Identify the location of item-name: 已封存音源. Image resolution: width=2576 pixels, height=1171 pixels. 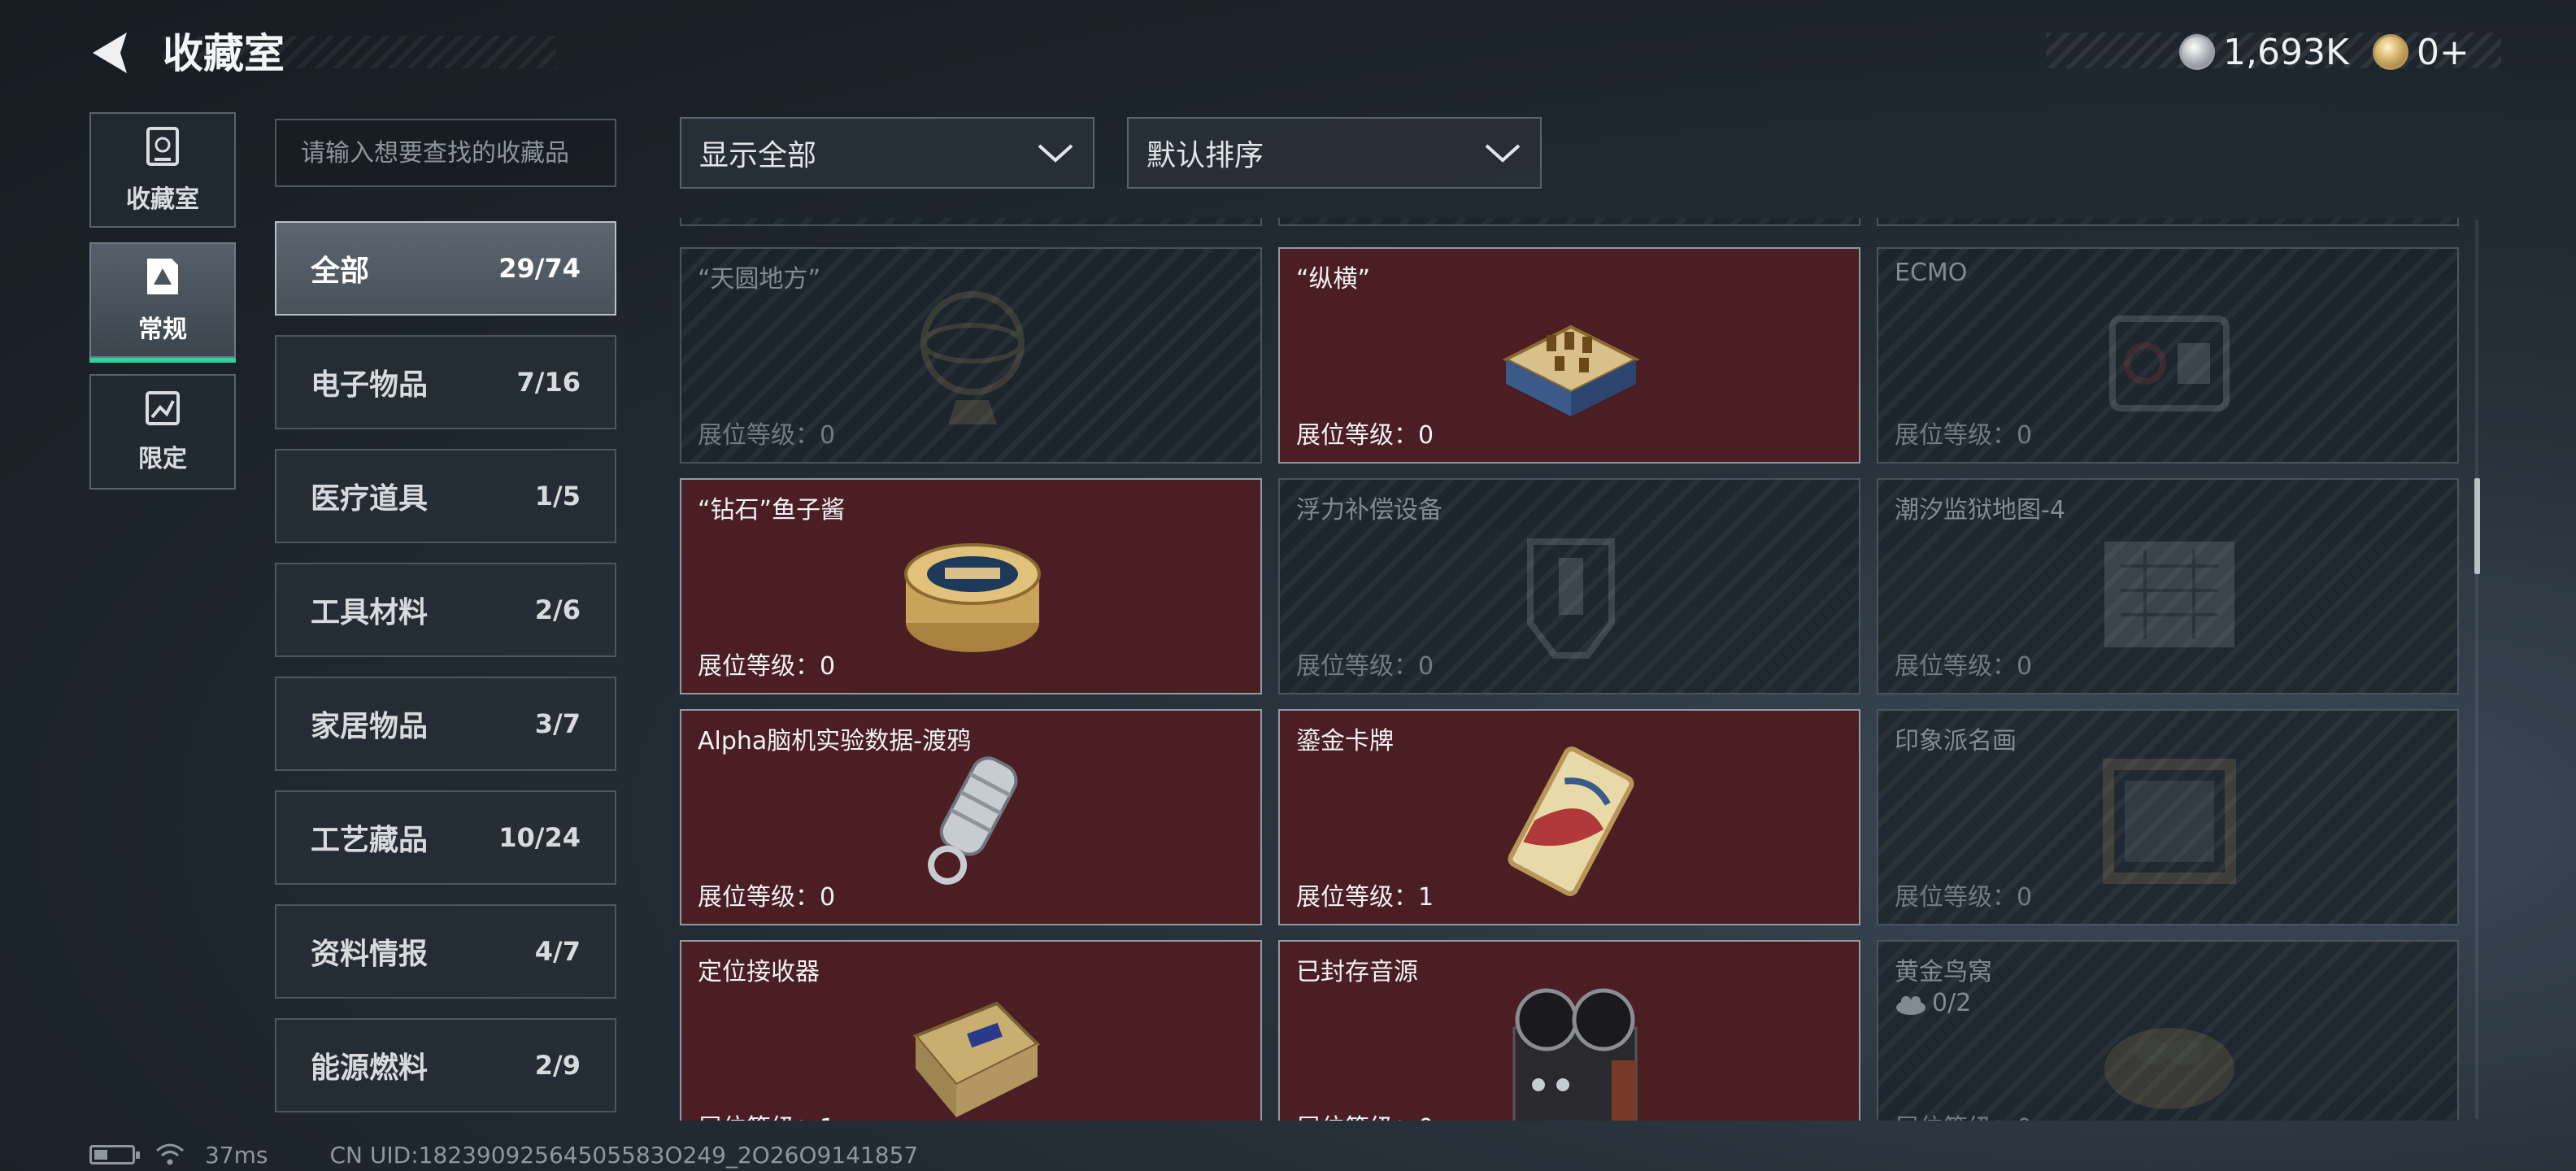
(1357, 972).